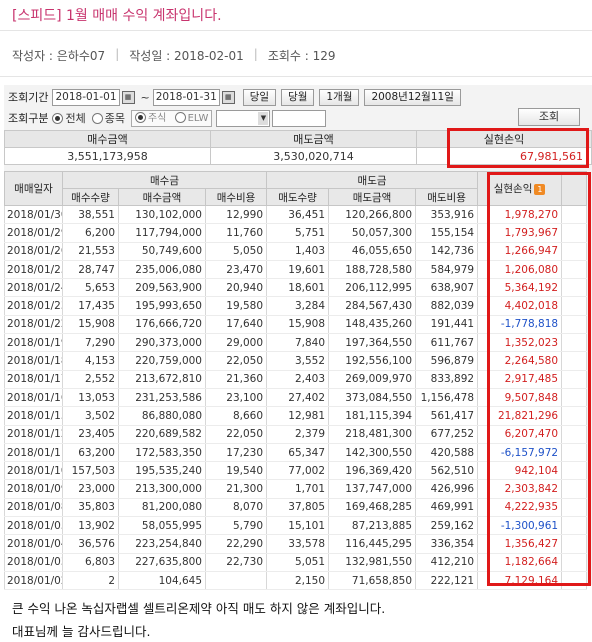 This screenshot has height=642, width=592. What do you see at coordinates (33, 581) in the screenshot?
I see `trade-date: 2018/01/02` at bounding box center [33, 581].